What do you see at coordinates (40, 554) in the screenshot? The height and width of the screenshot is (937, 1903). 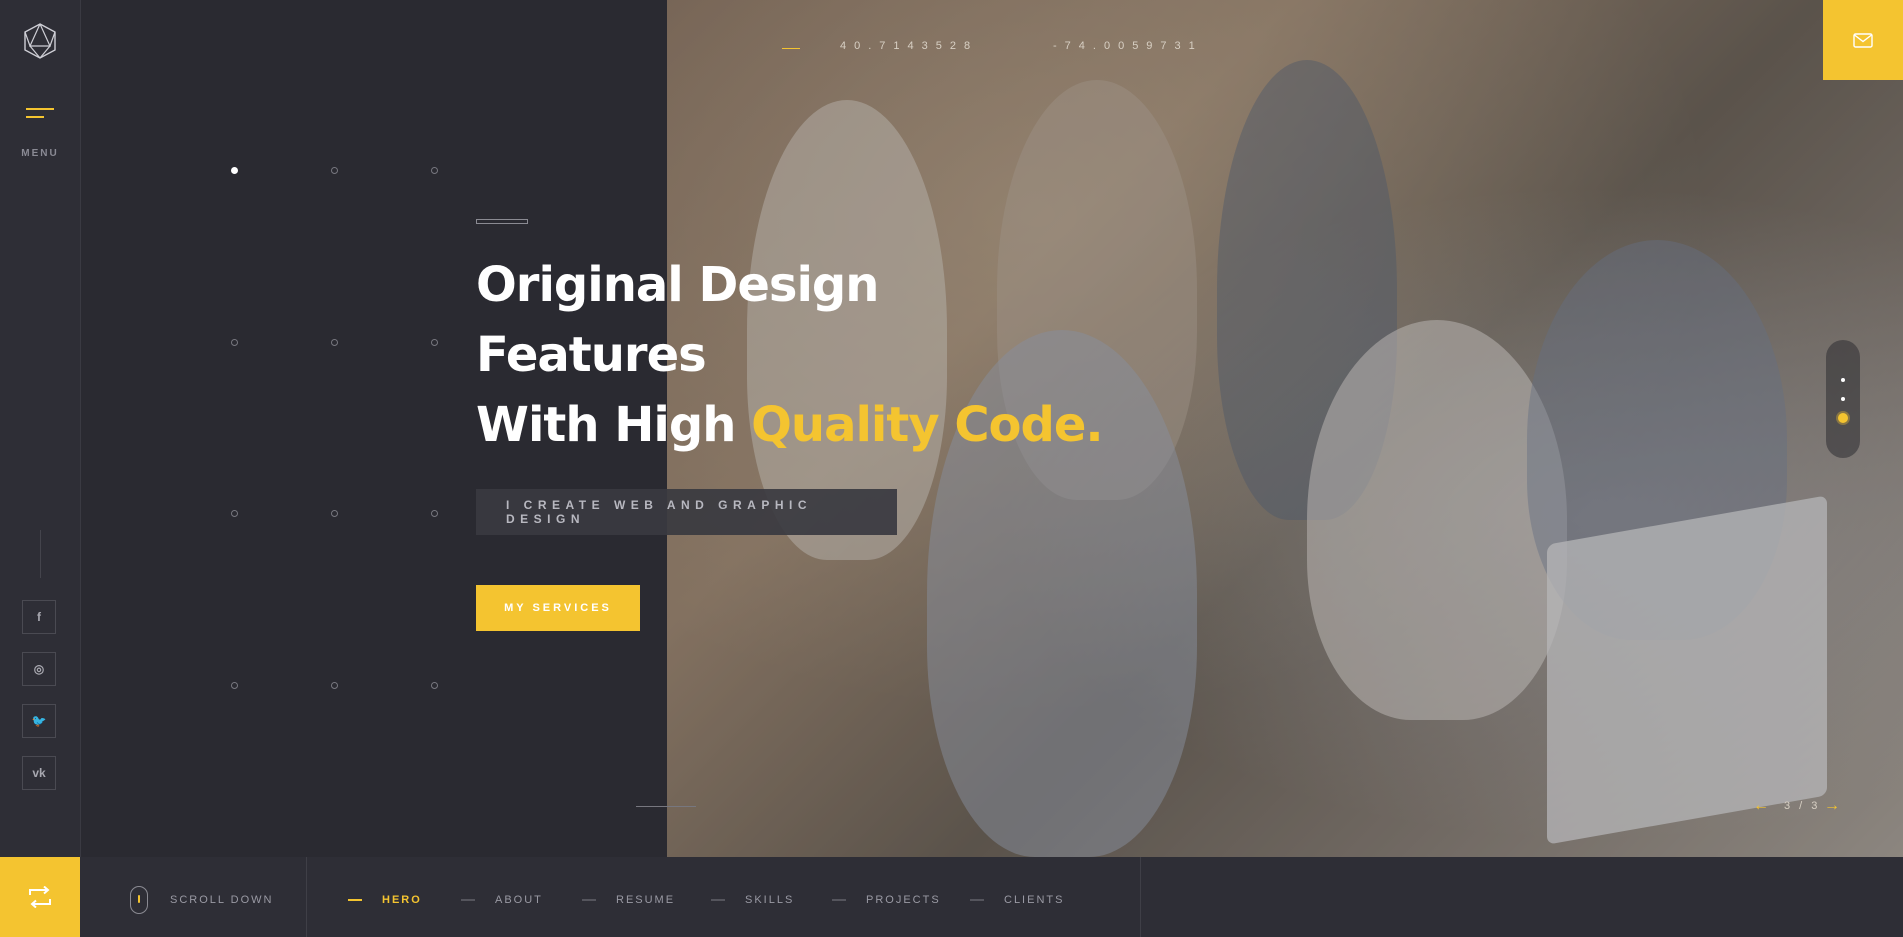 I see `sidebar-divider` at bounding box center [40, 554].